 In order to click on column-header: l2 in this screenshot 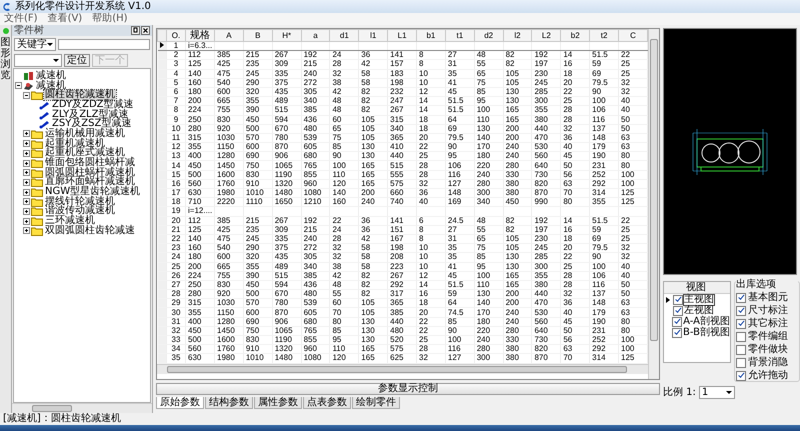, I will do `click(517, 36)`.